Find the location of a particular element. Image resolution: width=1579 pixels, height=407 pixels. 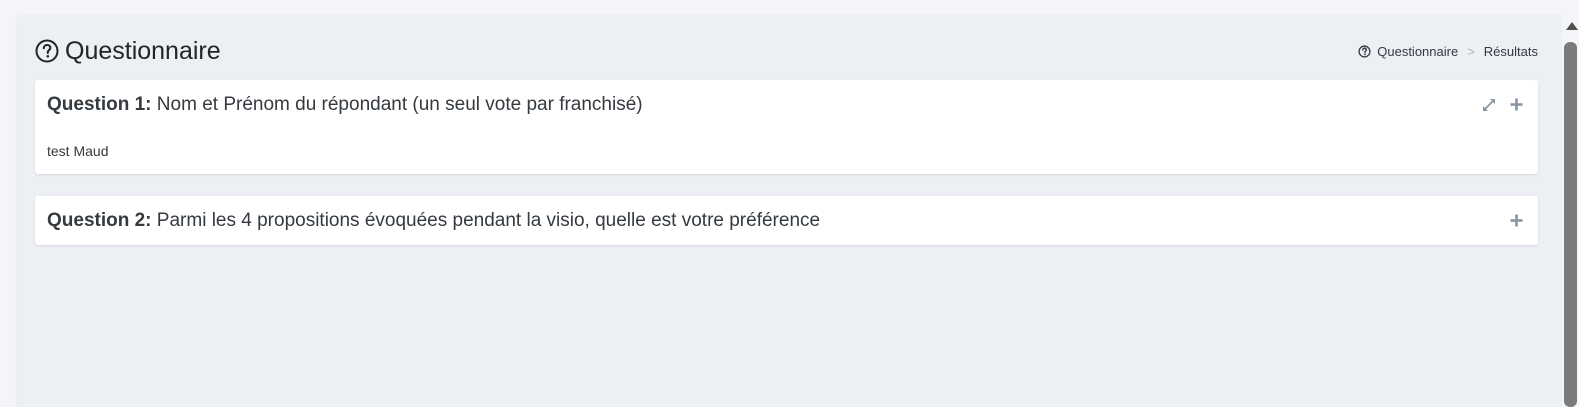

content-header: Questionnaire Questionnaire > Résultats is located at coordinates (786, 51).